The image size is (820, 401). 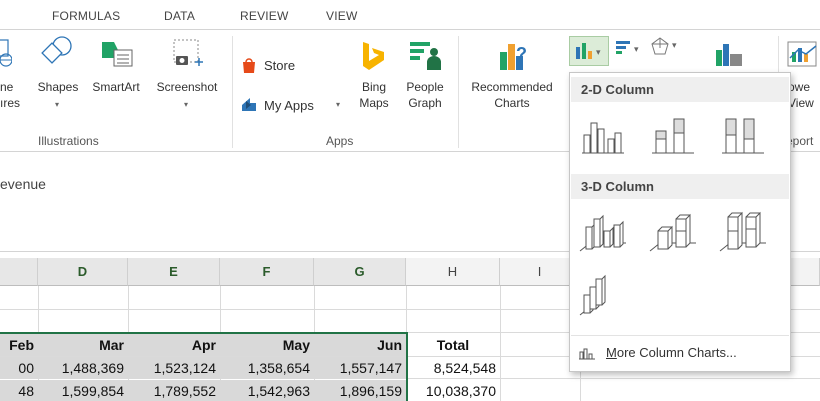 I want to click on power-view-label-1: owe, so click(x=799, y=87).